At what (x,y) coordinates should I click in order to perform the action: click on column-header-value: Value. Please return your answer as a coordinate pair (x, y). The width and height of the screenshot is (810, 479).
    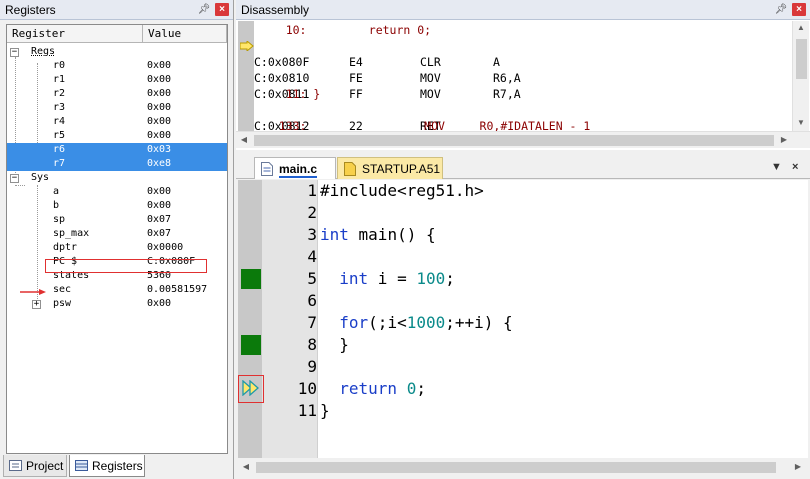
    Looking at the image, I should click on (185, 34).